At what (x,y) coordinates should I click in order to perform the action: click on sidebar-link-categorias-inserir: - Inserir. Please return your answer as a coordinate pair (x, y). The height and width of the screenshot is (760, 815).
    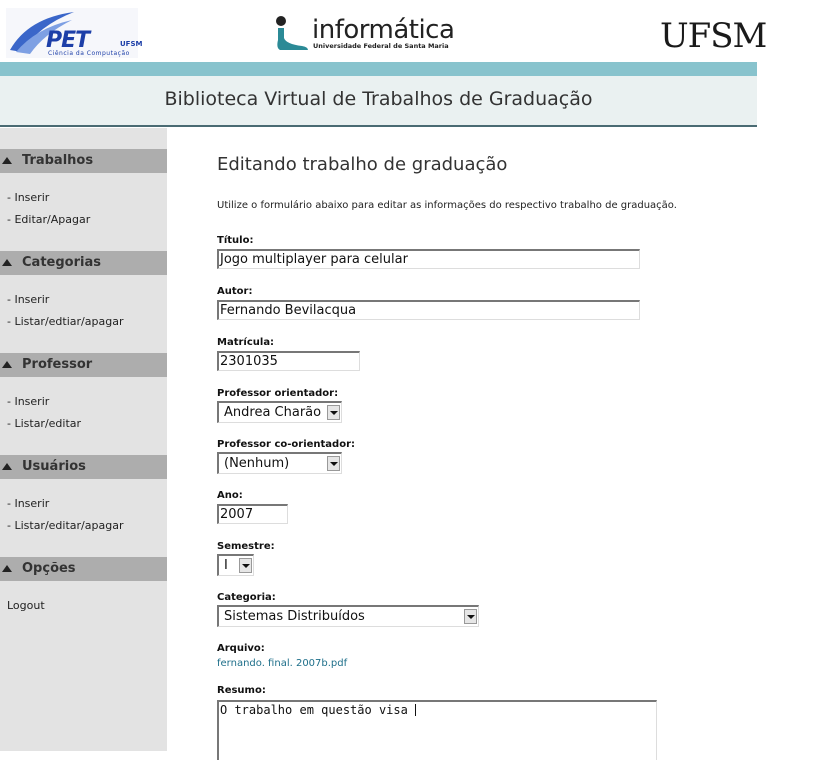
    Looking at the image, I should click on (28, 299).